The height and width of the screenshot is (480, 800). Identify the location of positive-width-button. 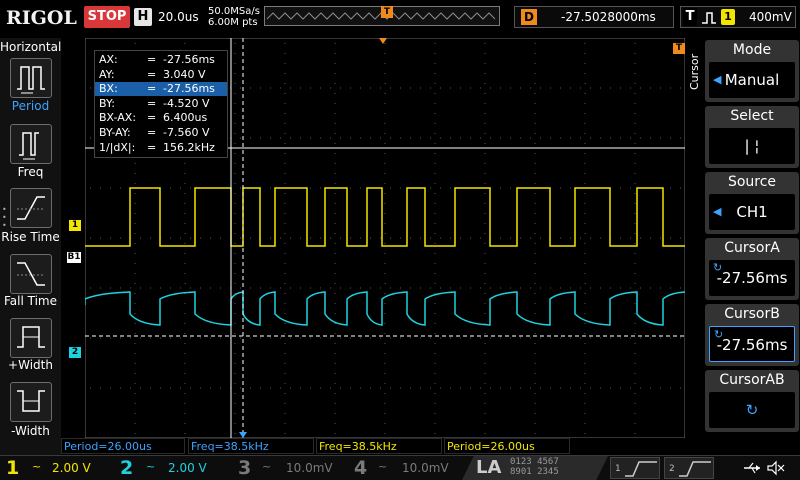
(31, 338).